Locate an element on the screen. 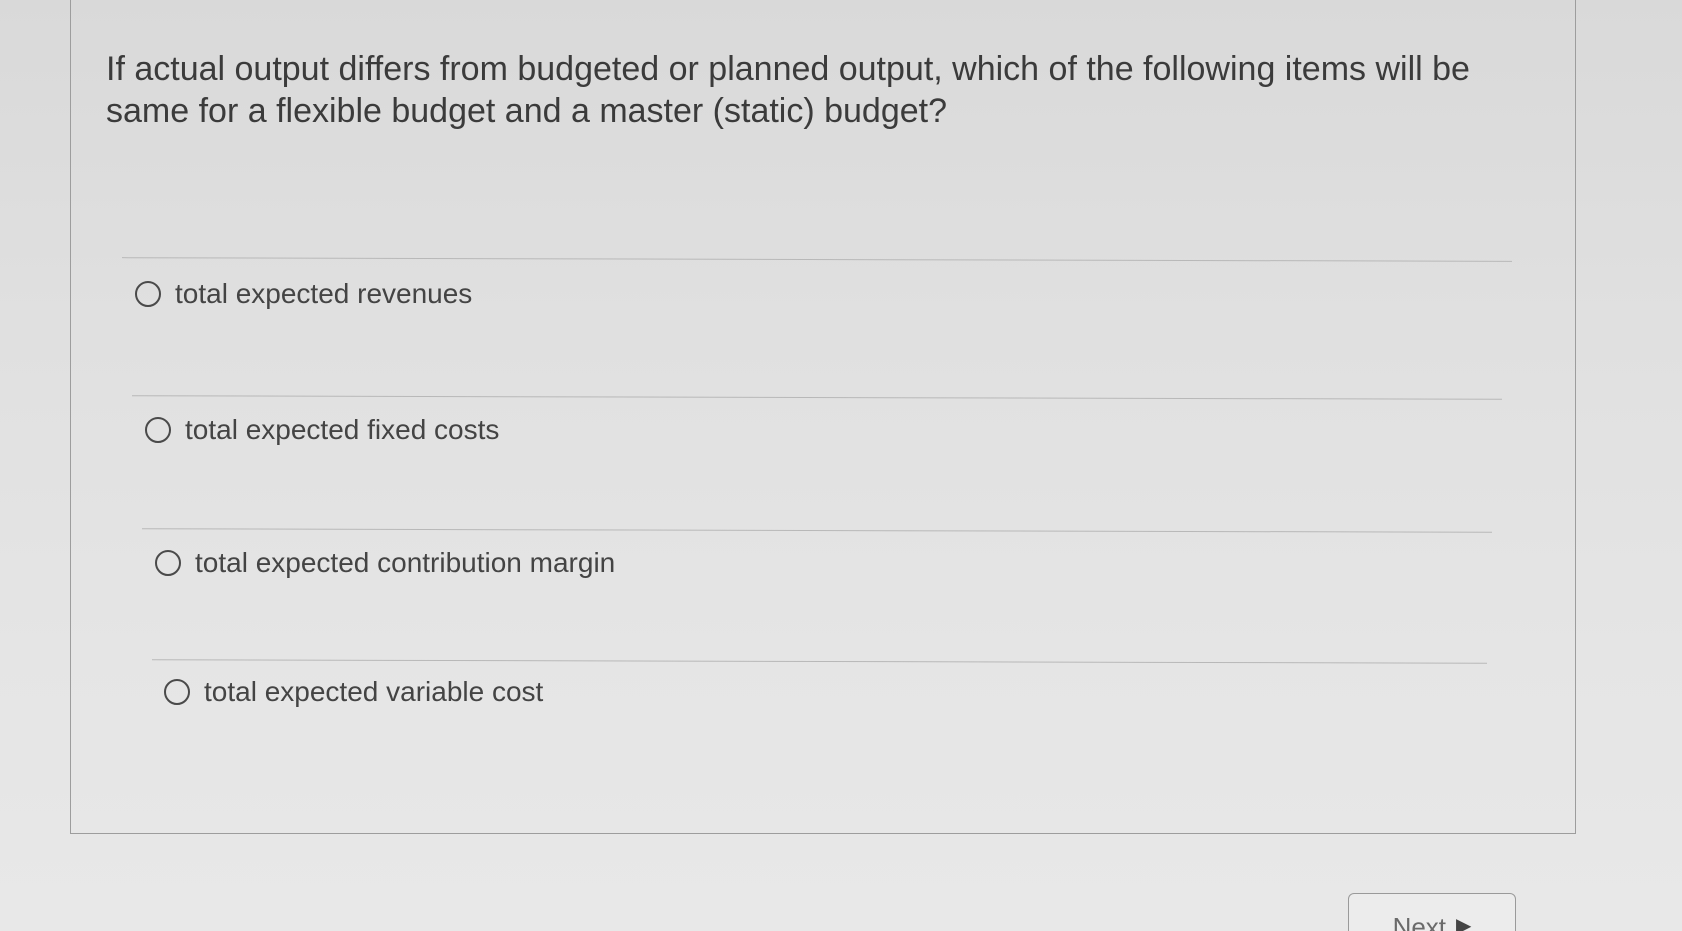  answer-option-fixed-costs: total expected fixed costs is located at coordinates (322, 430).